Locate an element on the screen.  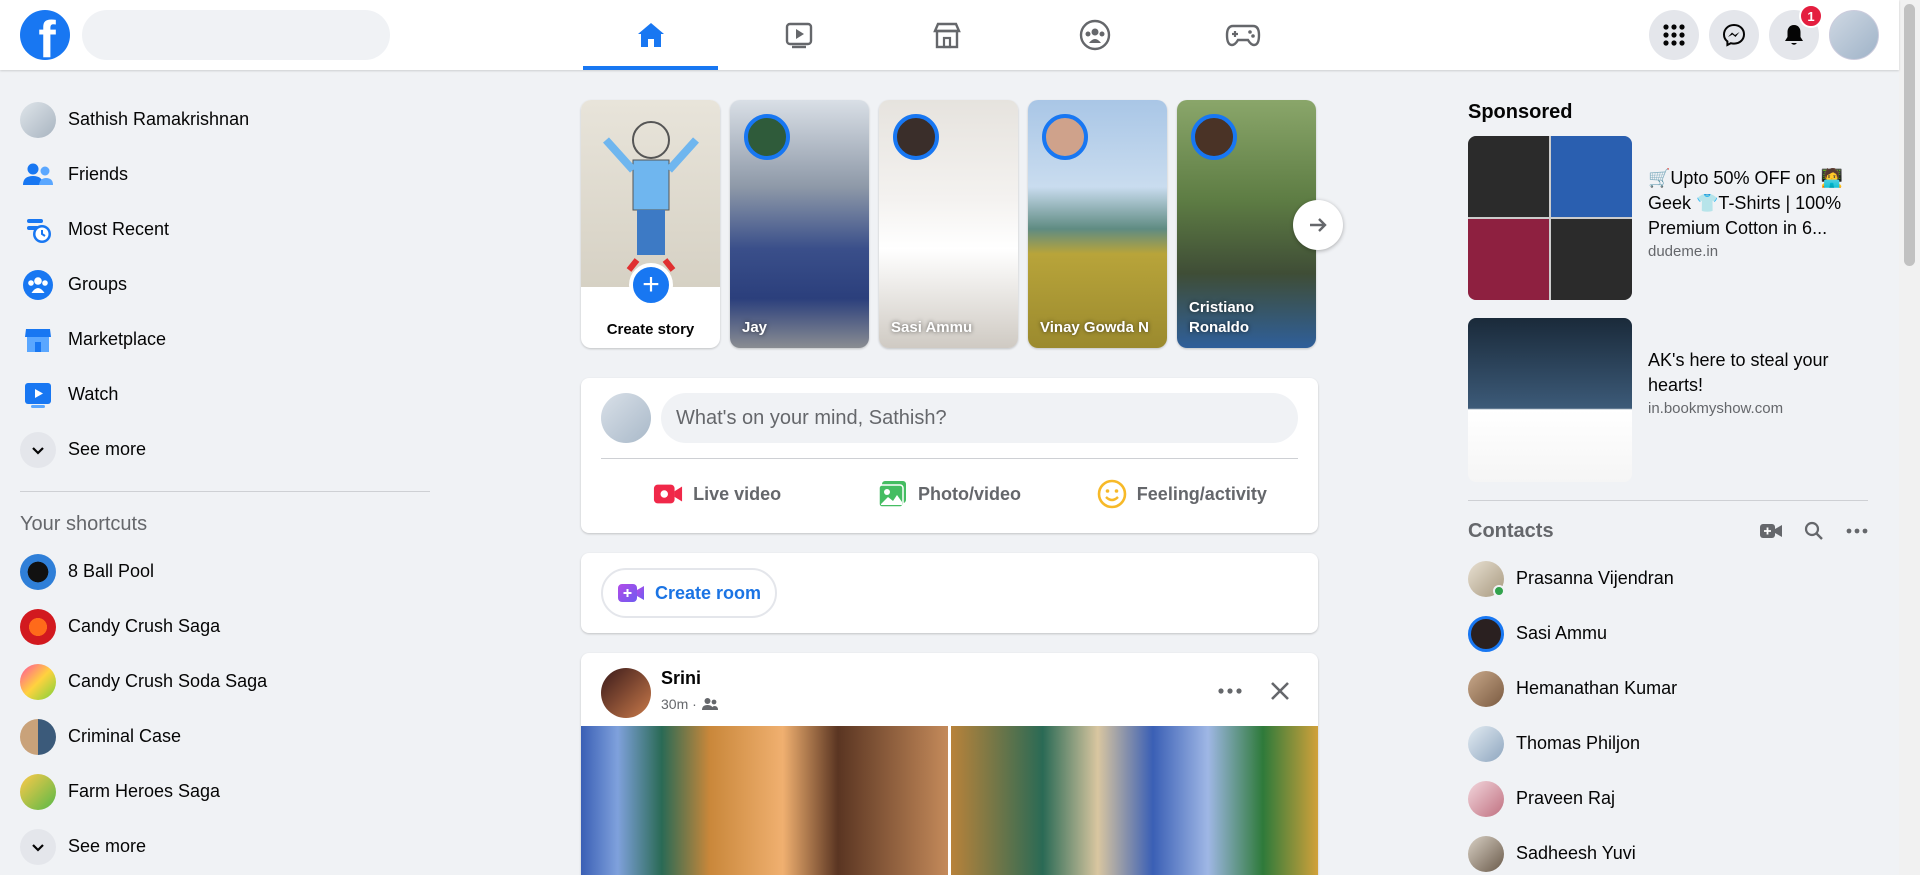
live-video-button: Live video is located at coordinates (717, 494).